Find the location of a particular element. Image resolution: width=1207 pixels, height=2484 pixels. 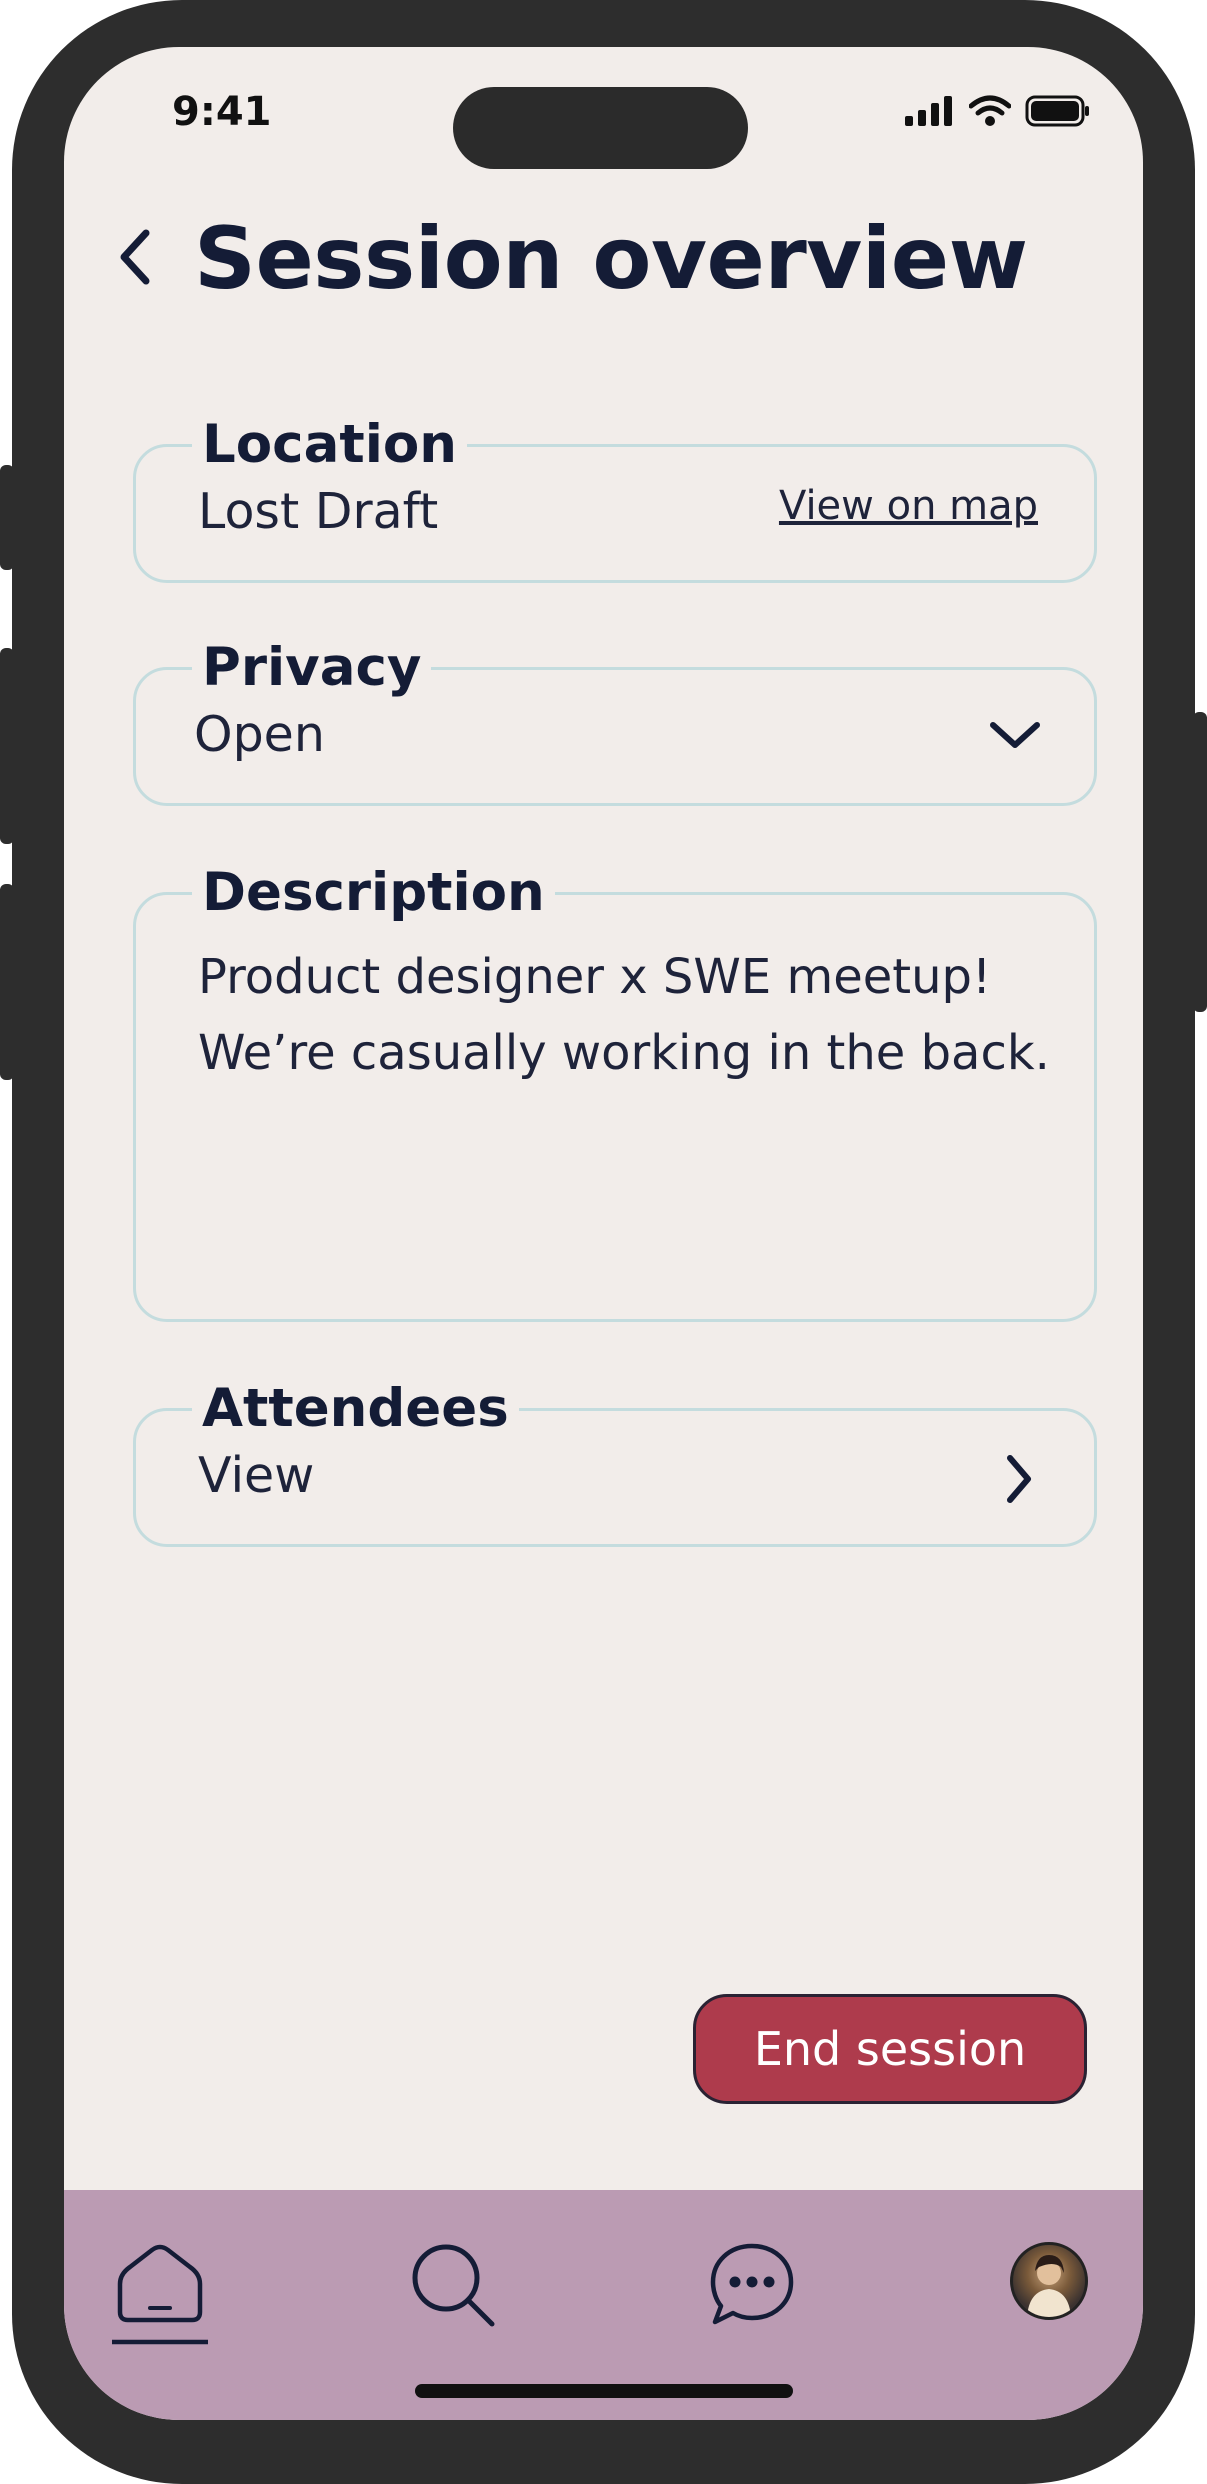

tab-home is located at coordinates (160, 2297).